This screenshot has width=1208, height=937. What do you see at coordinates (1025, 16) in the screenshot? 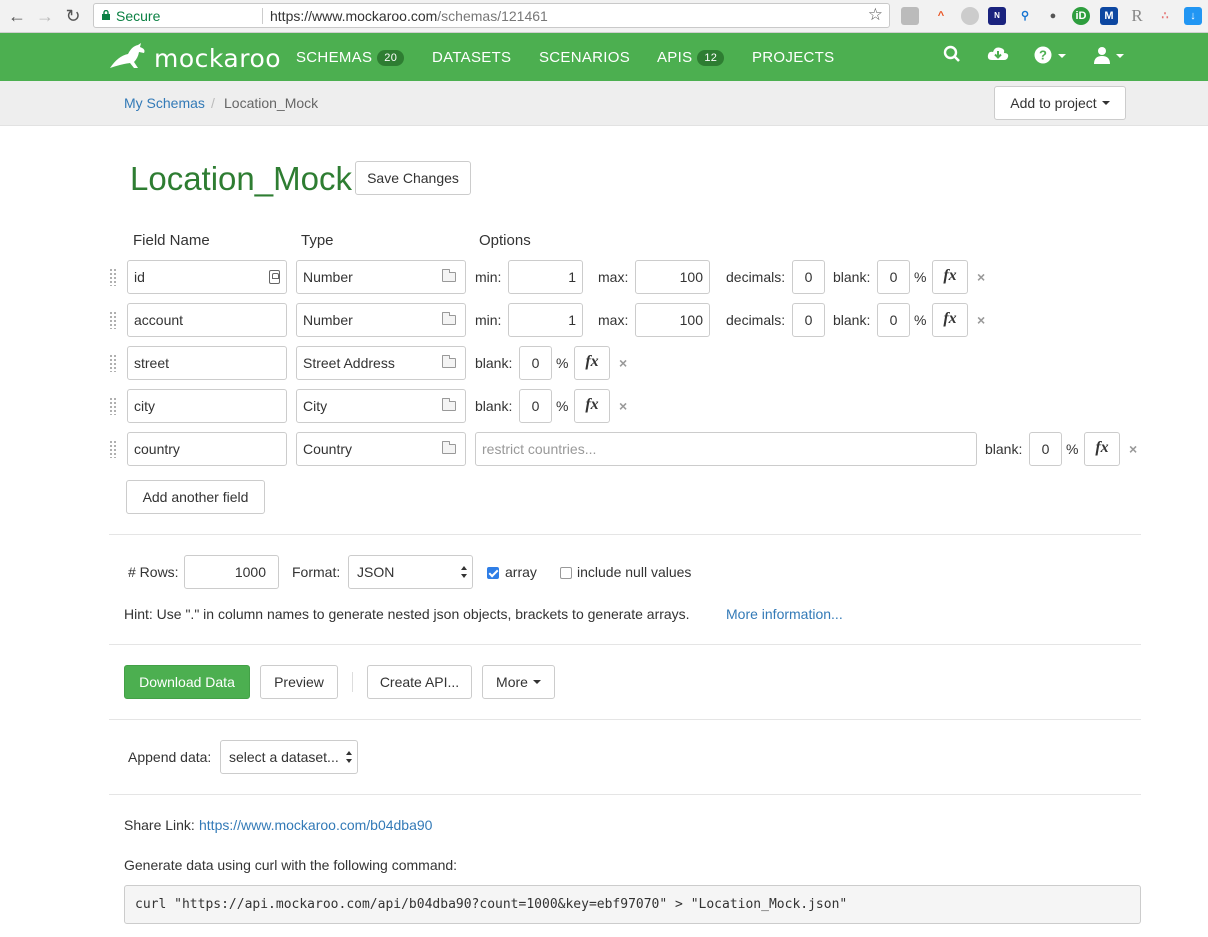
I see `extension-key-icon: ⚲` at bounding box center [1025, 16].